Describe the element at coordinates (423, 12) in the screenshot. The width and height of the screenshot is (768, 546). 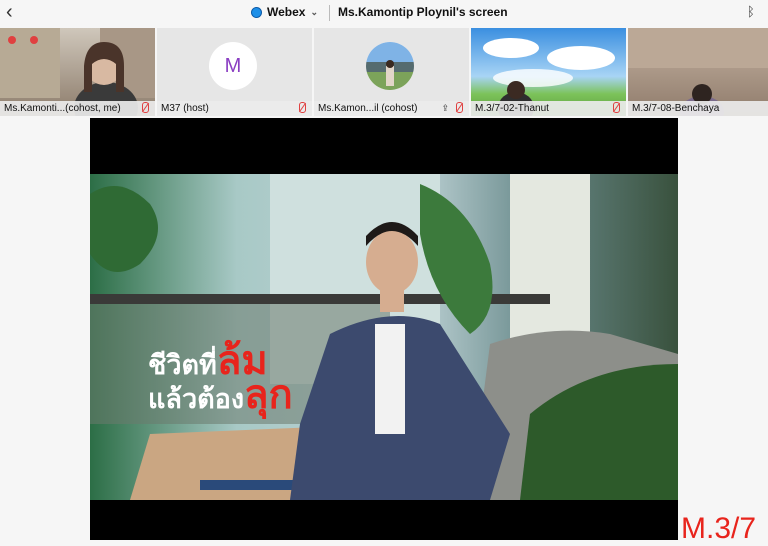
I see `window-title: Ms.Kamontip Ploynil's screen` at that location.